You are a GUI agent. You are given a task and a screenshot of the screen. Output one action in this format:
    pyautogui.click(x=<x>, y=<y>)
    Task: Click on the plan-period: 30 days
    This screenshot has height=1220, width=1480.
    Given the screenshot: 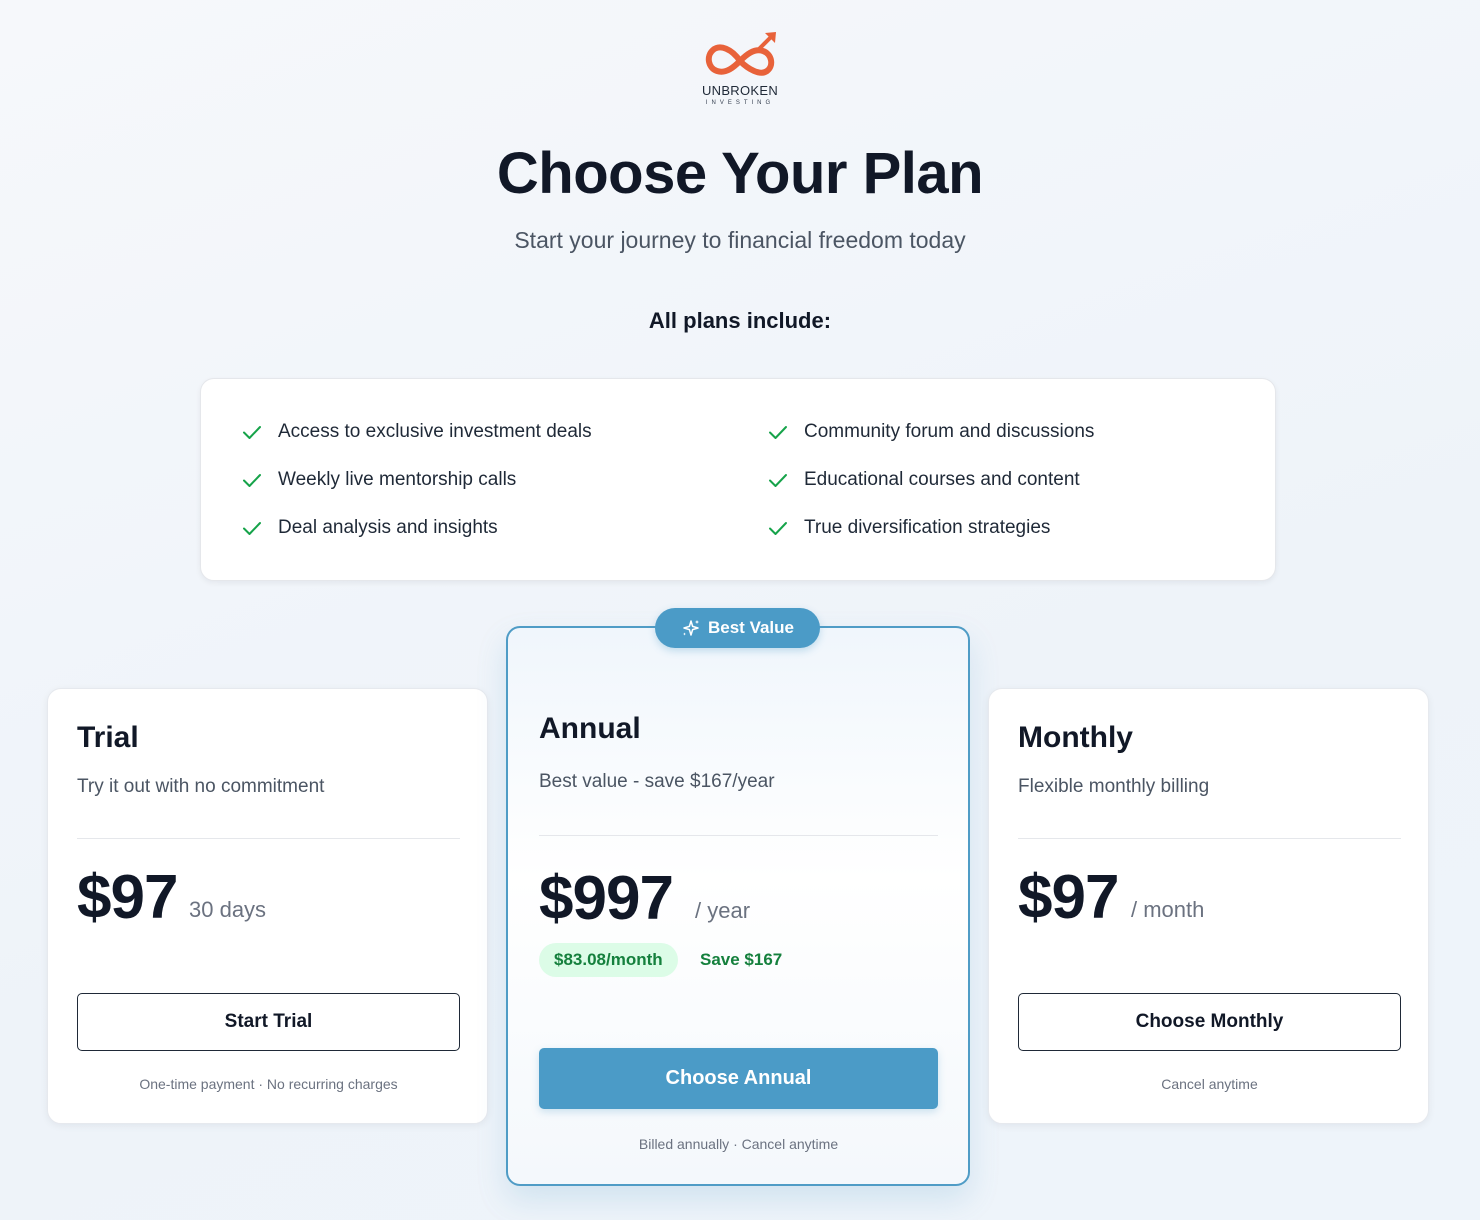 What is the action you would take?
    pyautogui.click(x=228, y=909)
    